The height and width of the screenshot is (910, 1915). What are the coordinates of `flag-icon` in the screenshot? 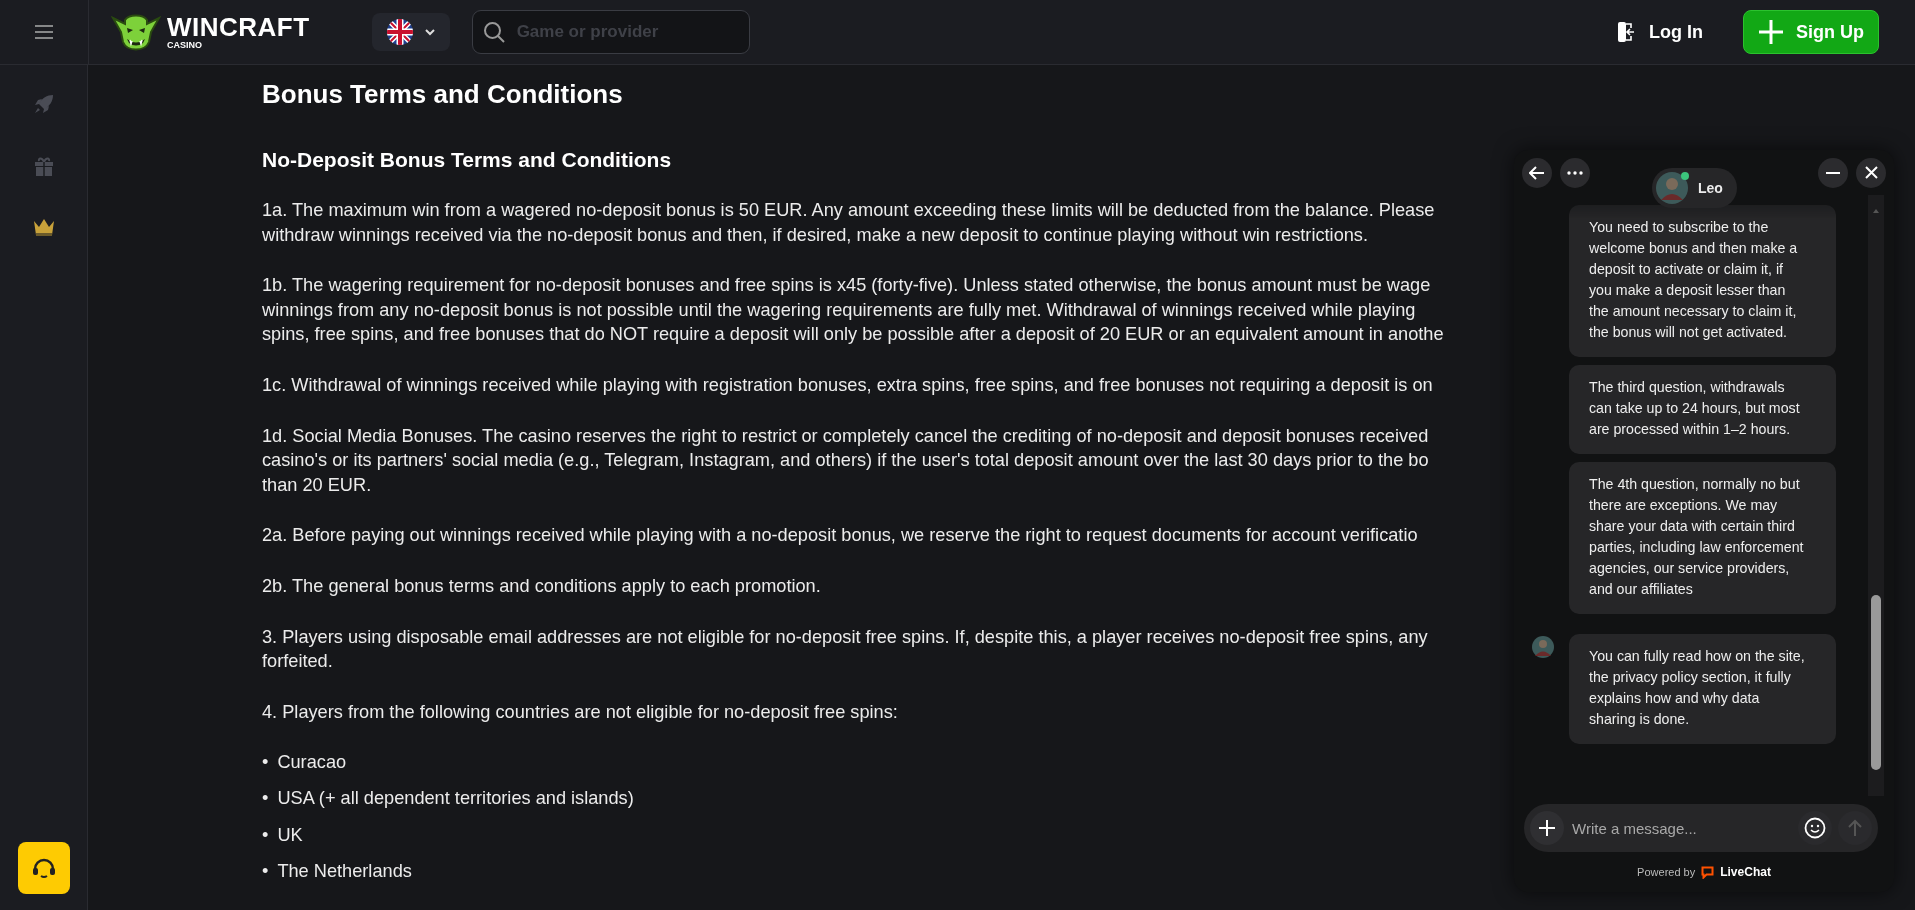 It's located at (399, 32).